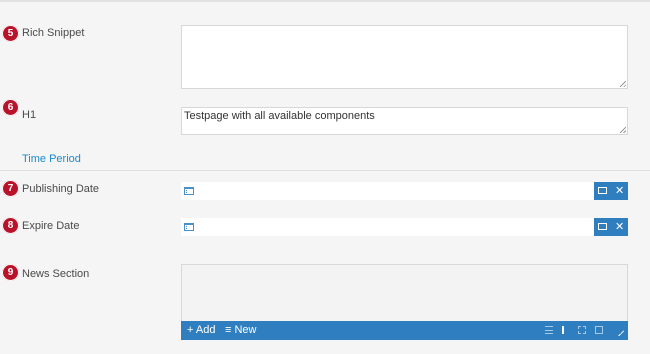  I want to click on publishing-date-actions: ✕, so click(611, 191).